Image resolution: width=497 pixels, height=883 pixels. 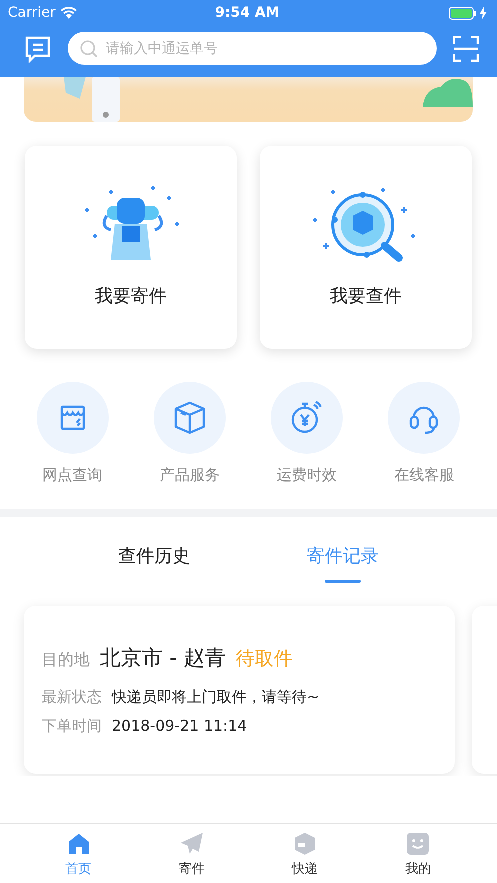 What do you see at coordinates (247, 13) in the screenshot?
I see `status-time: 9:54 AM` at bounding box center [247, 13].